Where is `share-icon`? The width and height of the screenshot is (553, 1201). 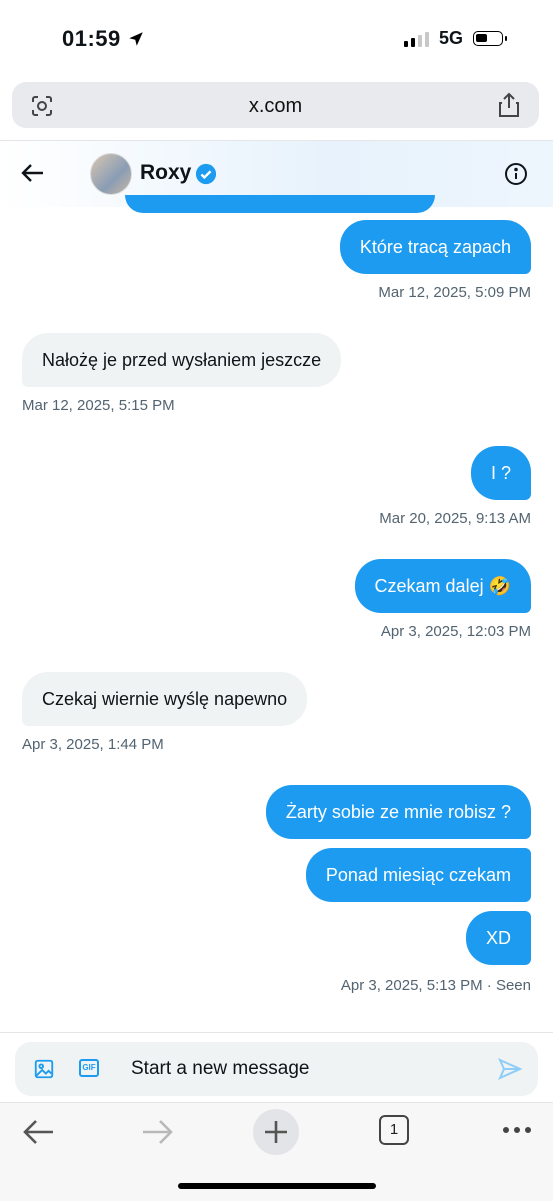 share-icon is located at coordinates (509, 105).